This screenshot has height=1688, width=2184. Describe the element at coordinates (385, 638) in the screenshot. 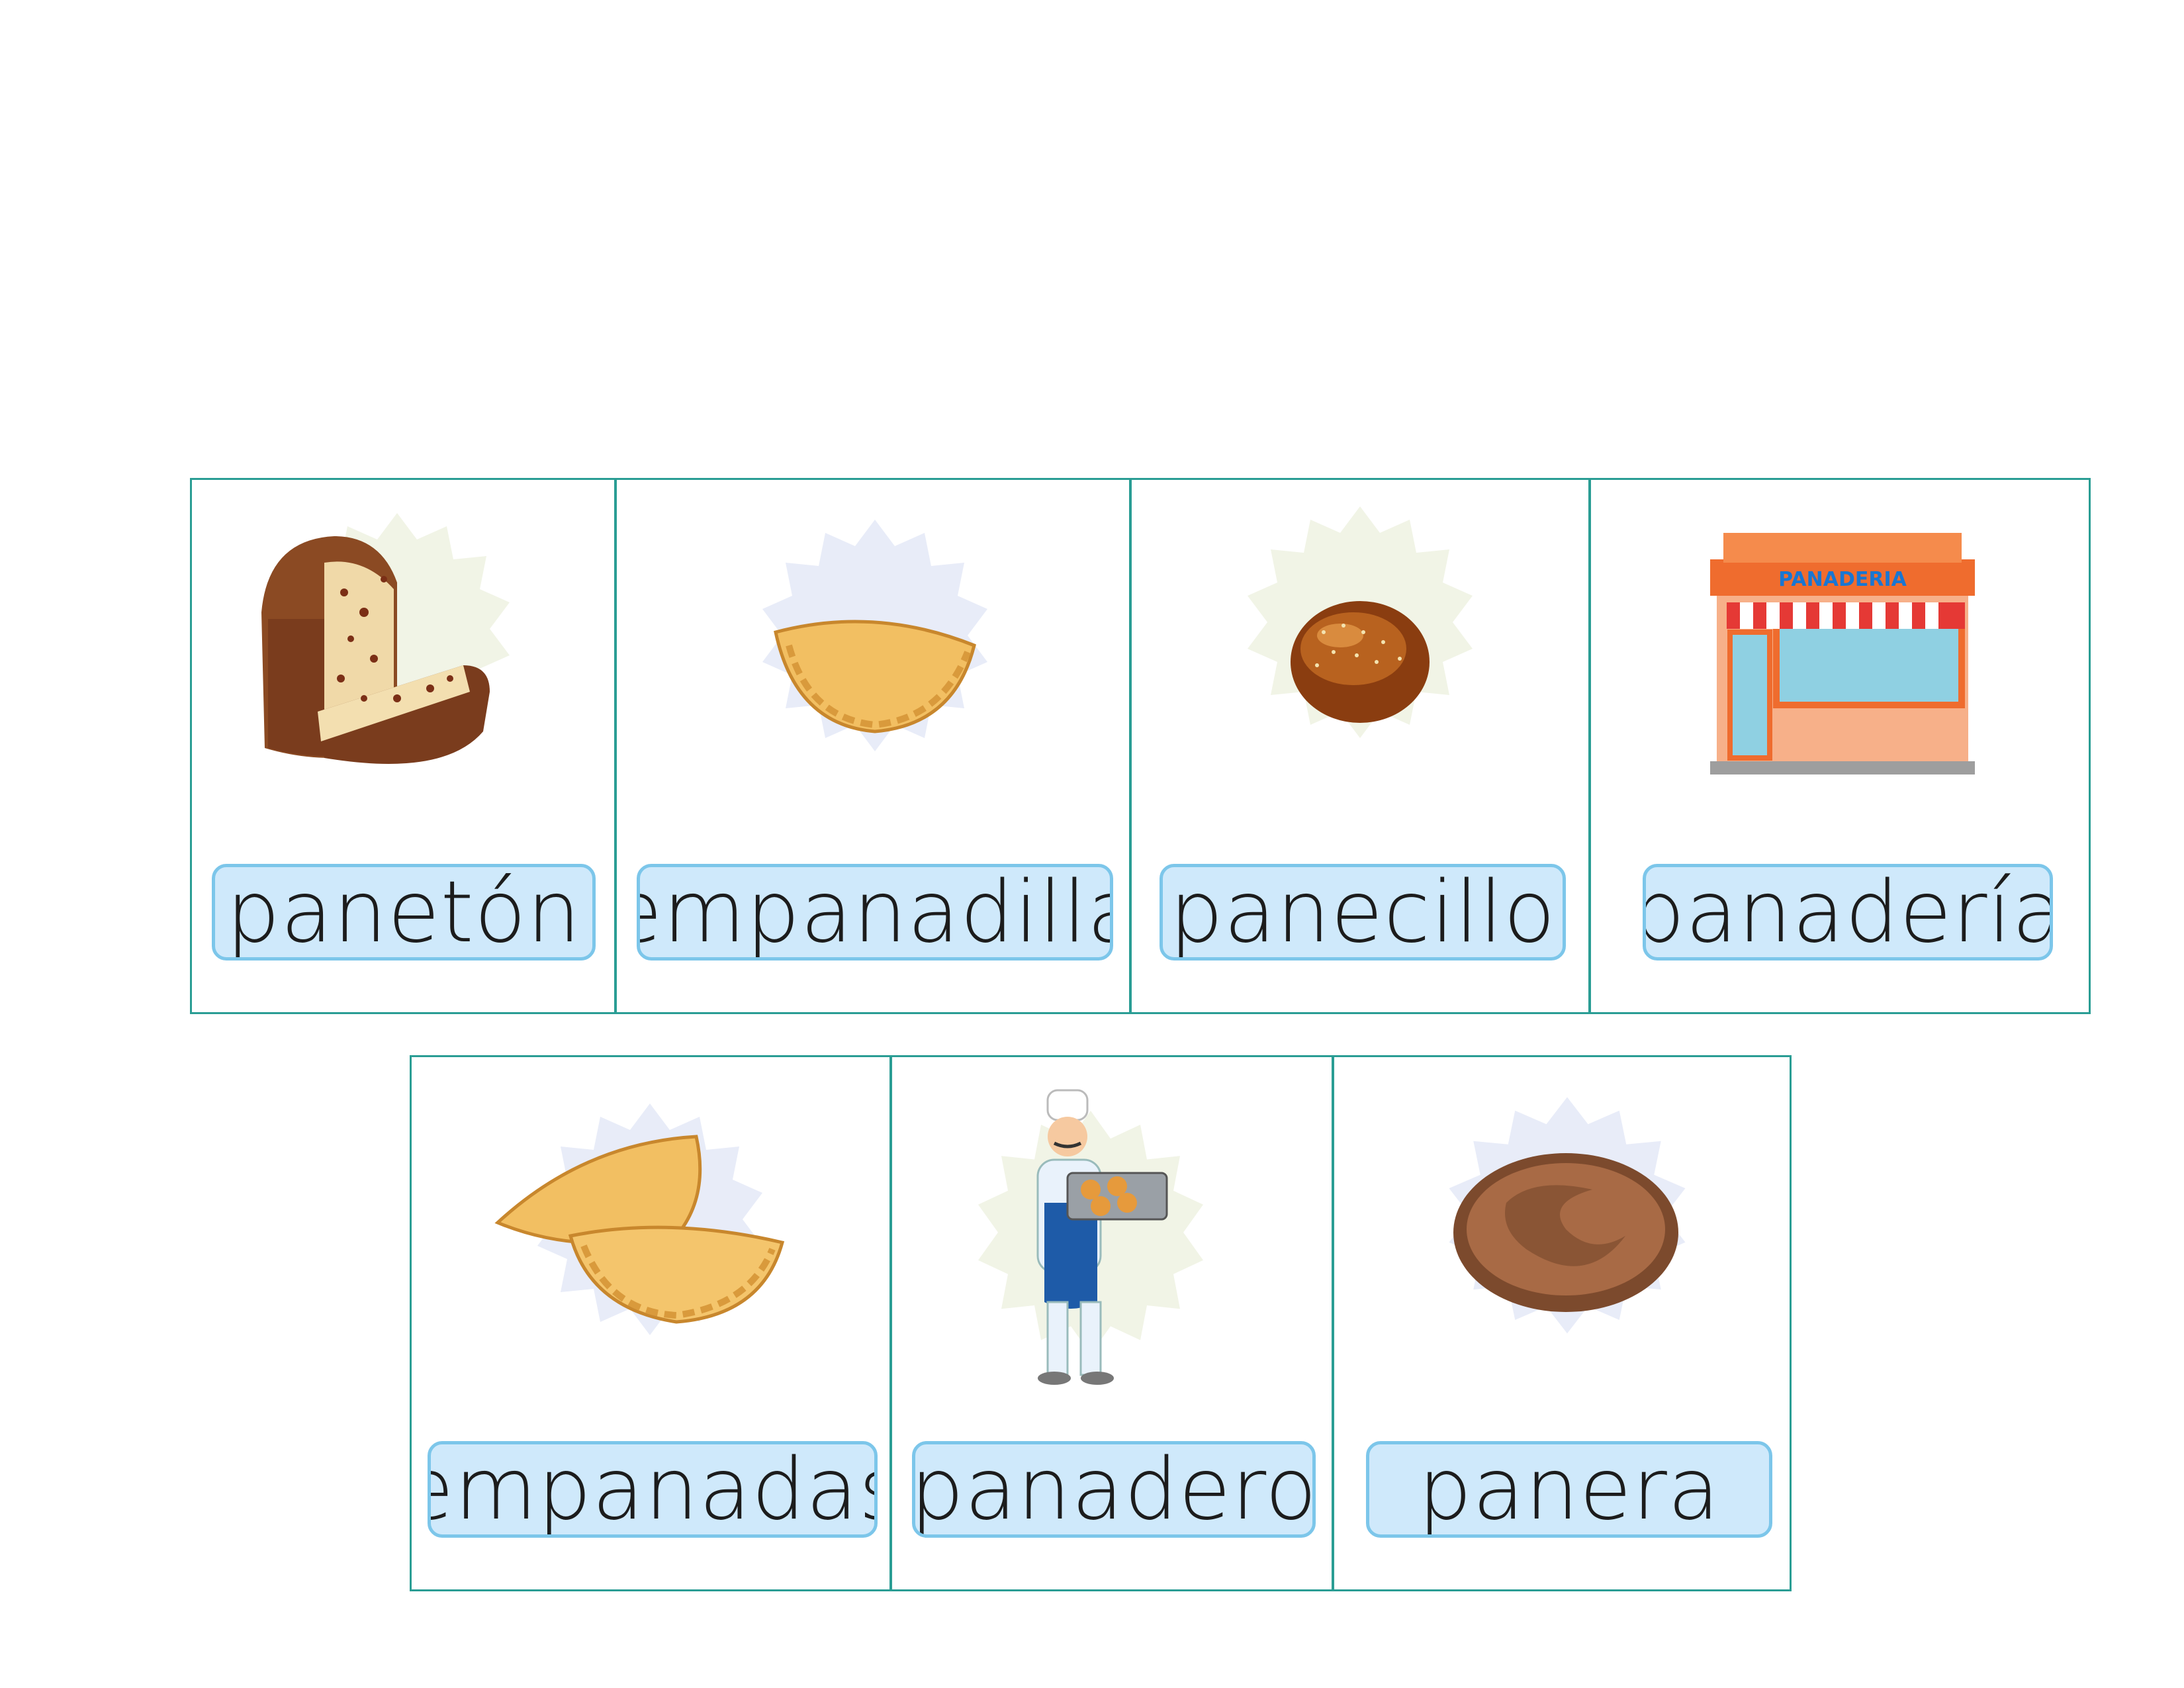

I see `panettone-icon` at that location.